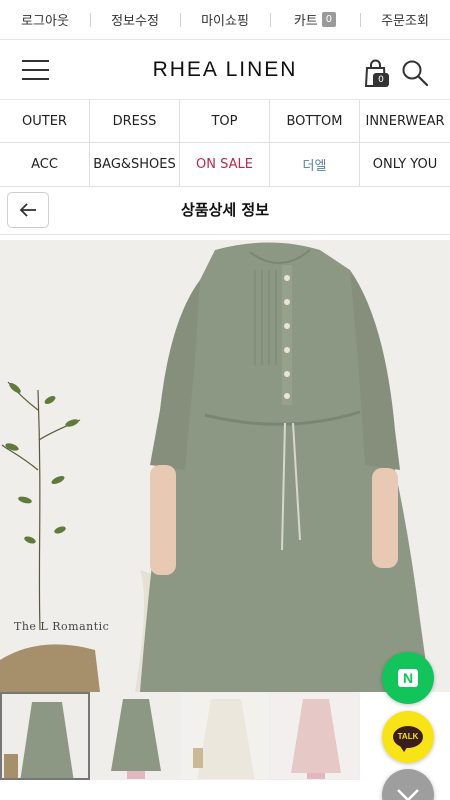 The height and width of the screenshot is (800, 450). Describe the element at coordinates (62, 626) in the screenshot. I see `image-watermark: The L Romantic` at that location.